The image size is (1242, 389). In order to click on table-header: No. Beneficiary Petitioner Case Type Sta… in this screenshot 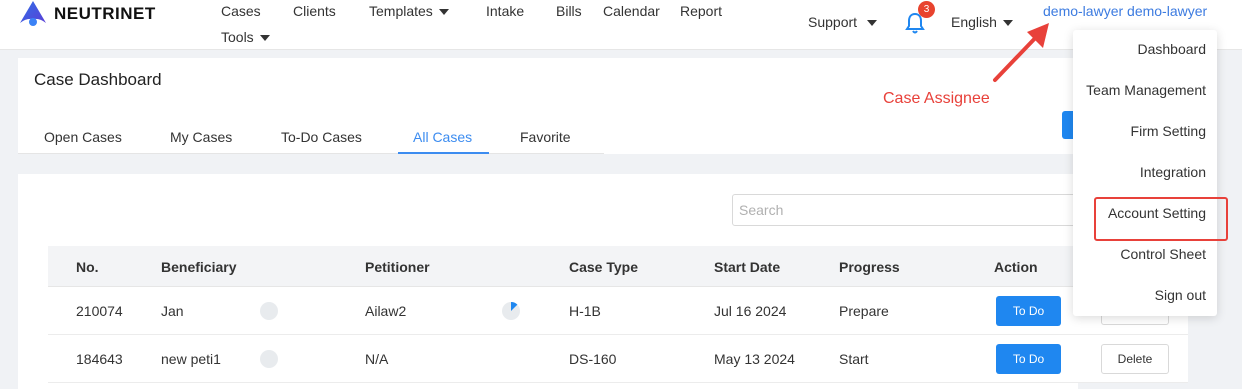, I will do `click(618, 266)`.